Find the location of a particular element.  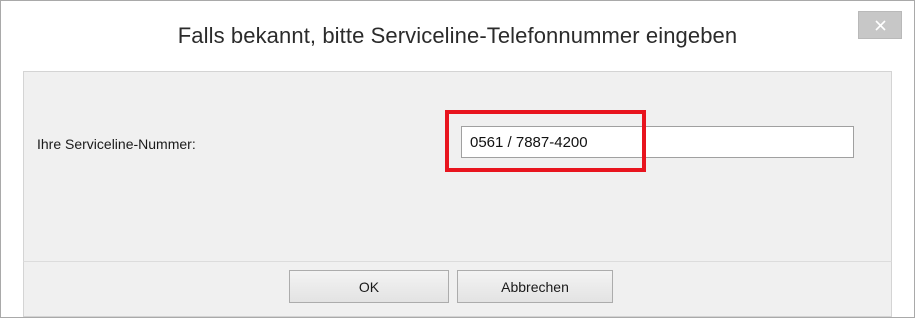

close-icon is located at coordinates (880, 25).